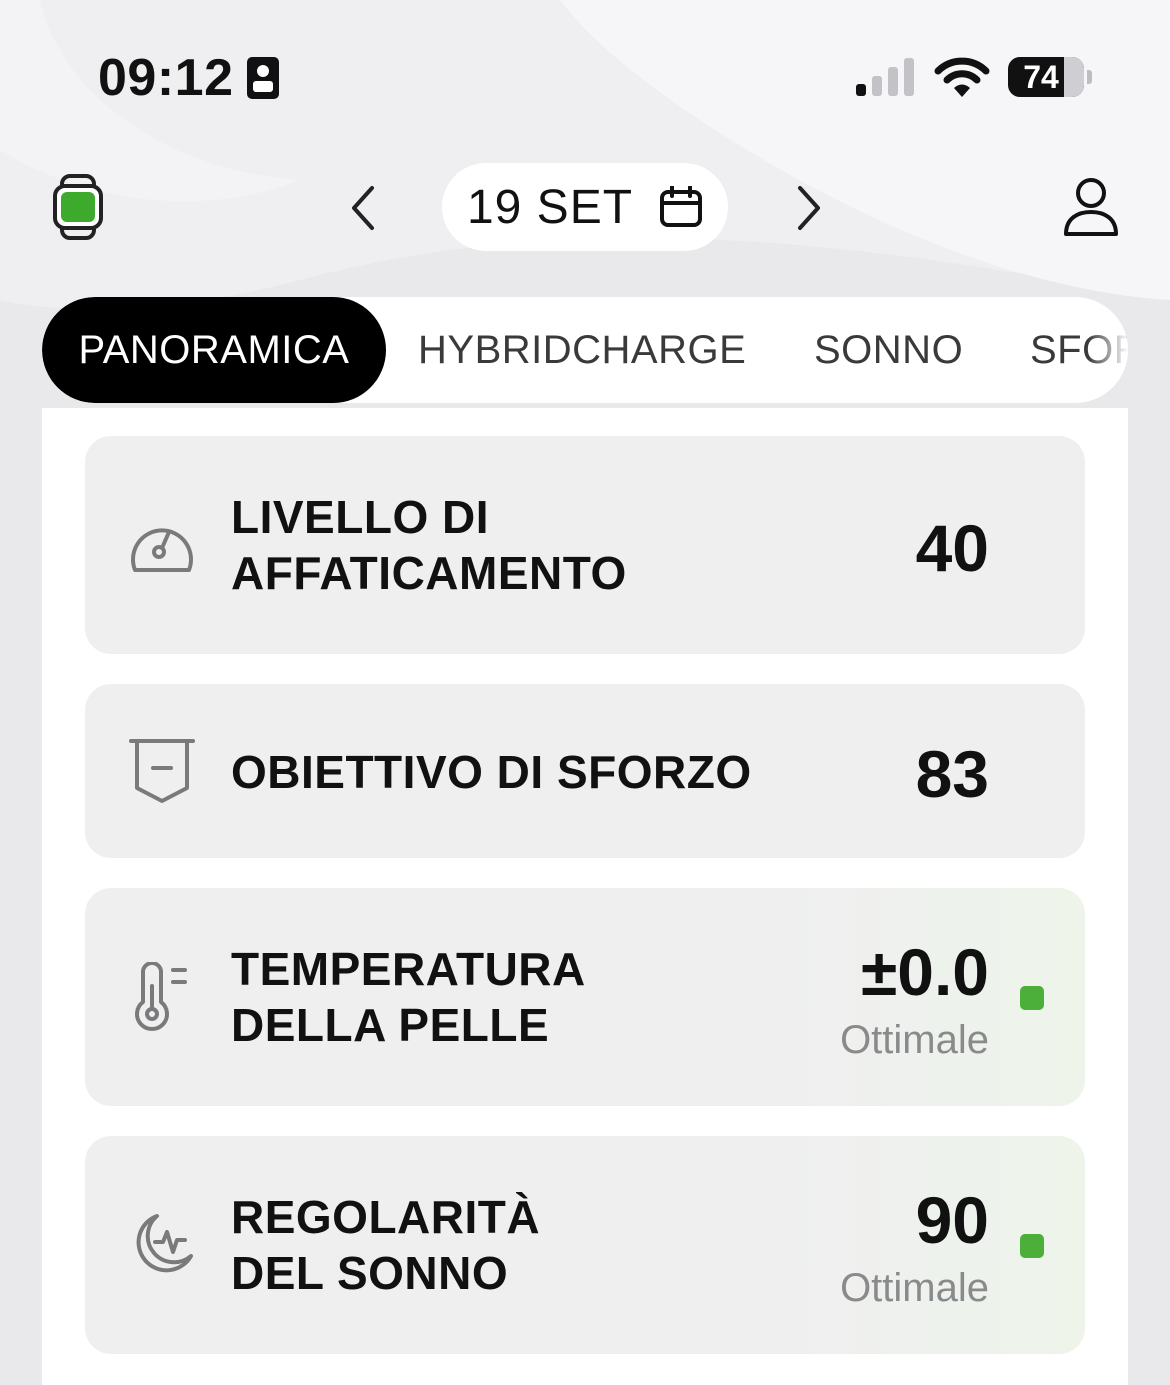  What do you see at coordinates (162, 550) in the screenshot?
I see `gauge-icon` at bounding box center [162, 550].